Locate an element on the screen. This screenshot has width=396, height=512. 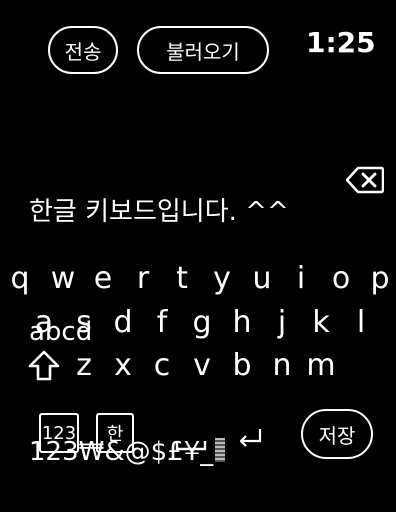
key-e: e is located at coordinates (103, 278).